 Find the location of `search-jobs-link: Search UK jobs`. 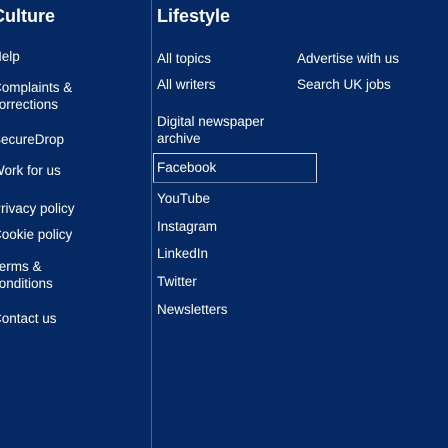

search-jobs-link: Search UK jobs is located at coordinates (344, 84).